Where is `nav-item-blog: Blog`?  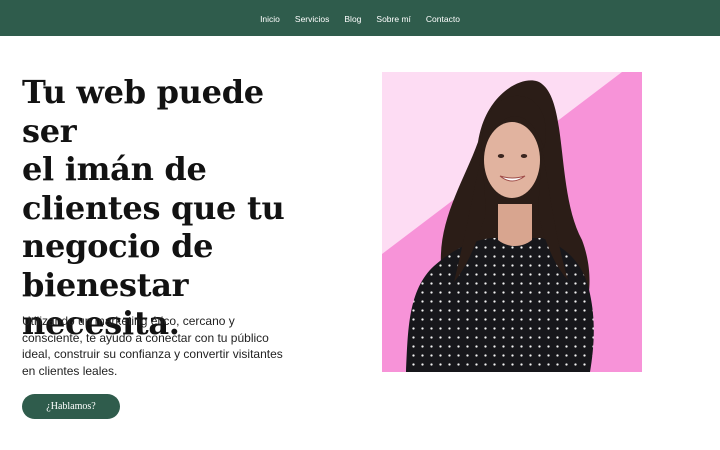 nav-item-blog: Blog is located at coordinates (352, 18).